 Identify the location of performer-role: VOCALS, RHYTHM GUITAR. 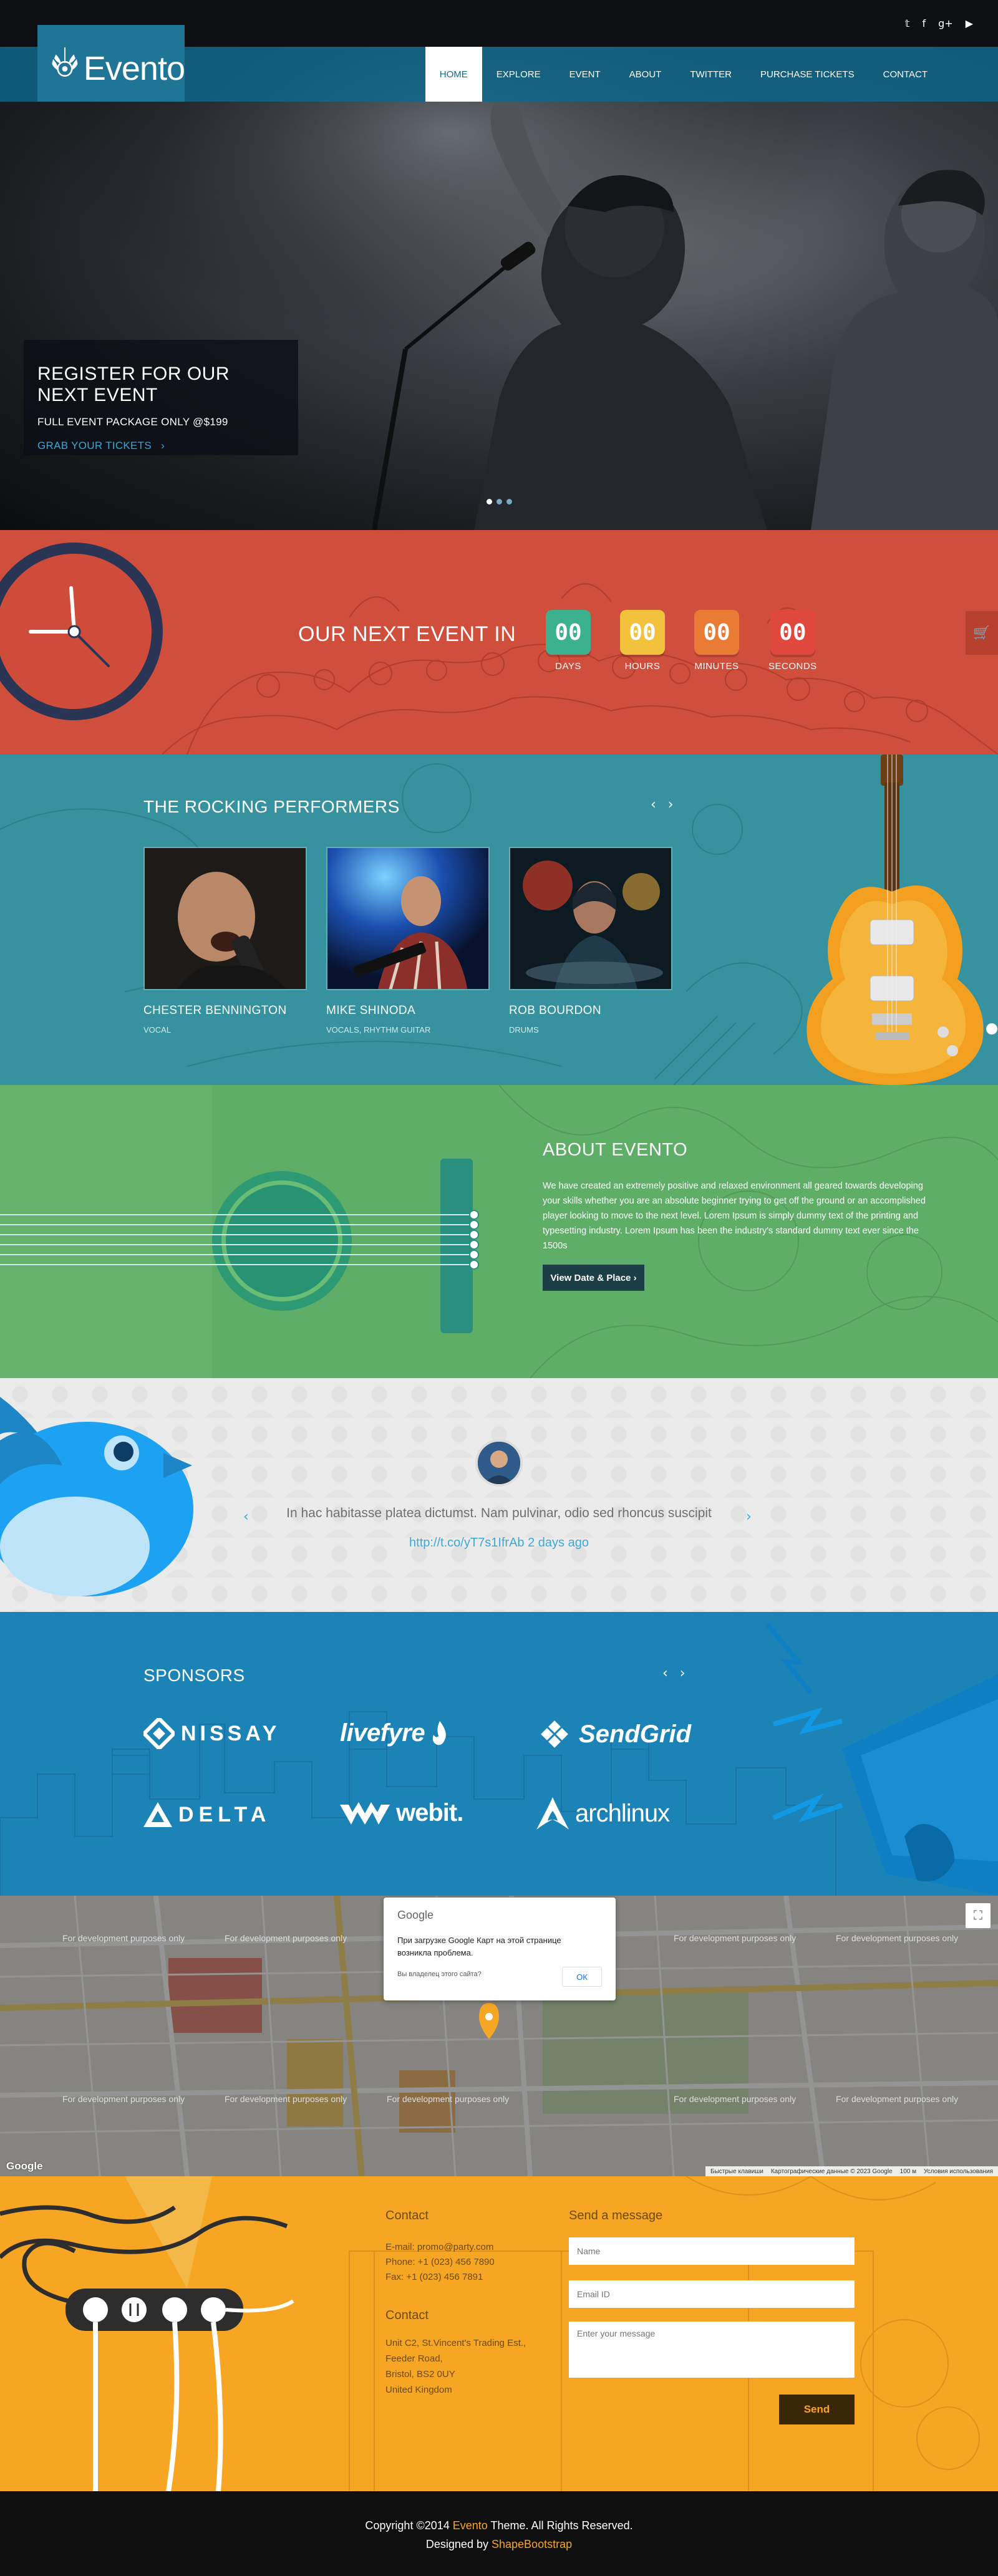
(378, 1030).